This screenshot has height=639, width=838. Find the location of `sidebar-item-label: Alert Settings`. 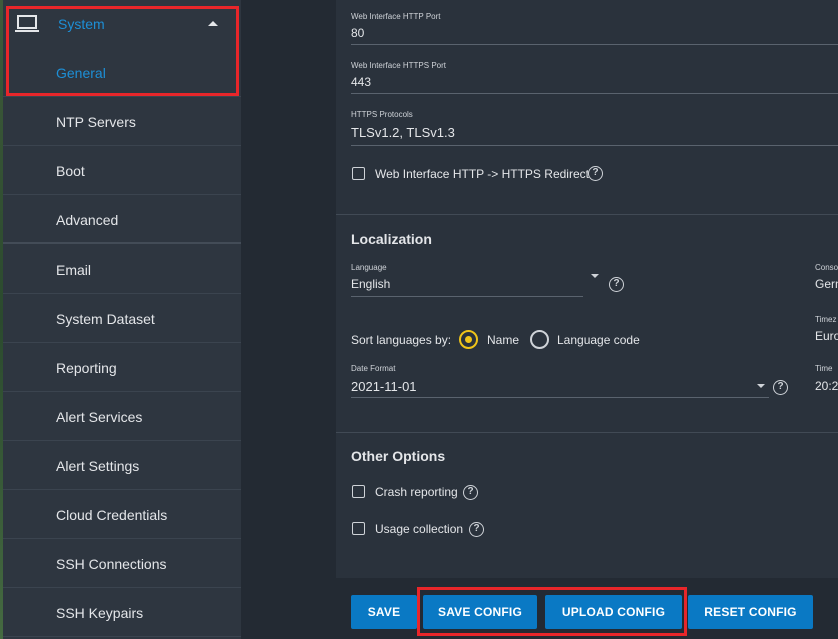

sidebar-item-label: Alert Settings is located at coordinates (98, 466).